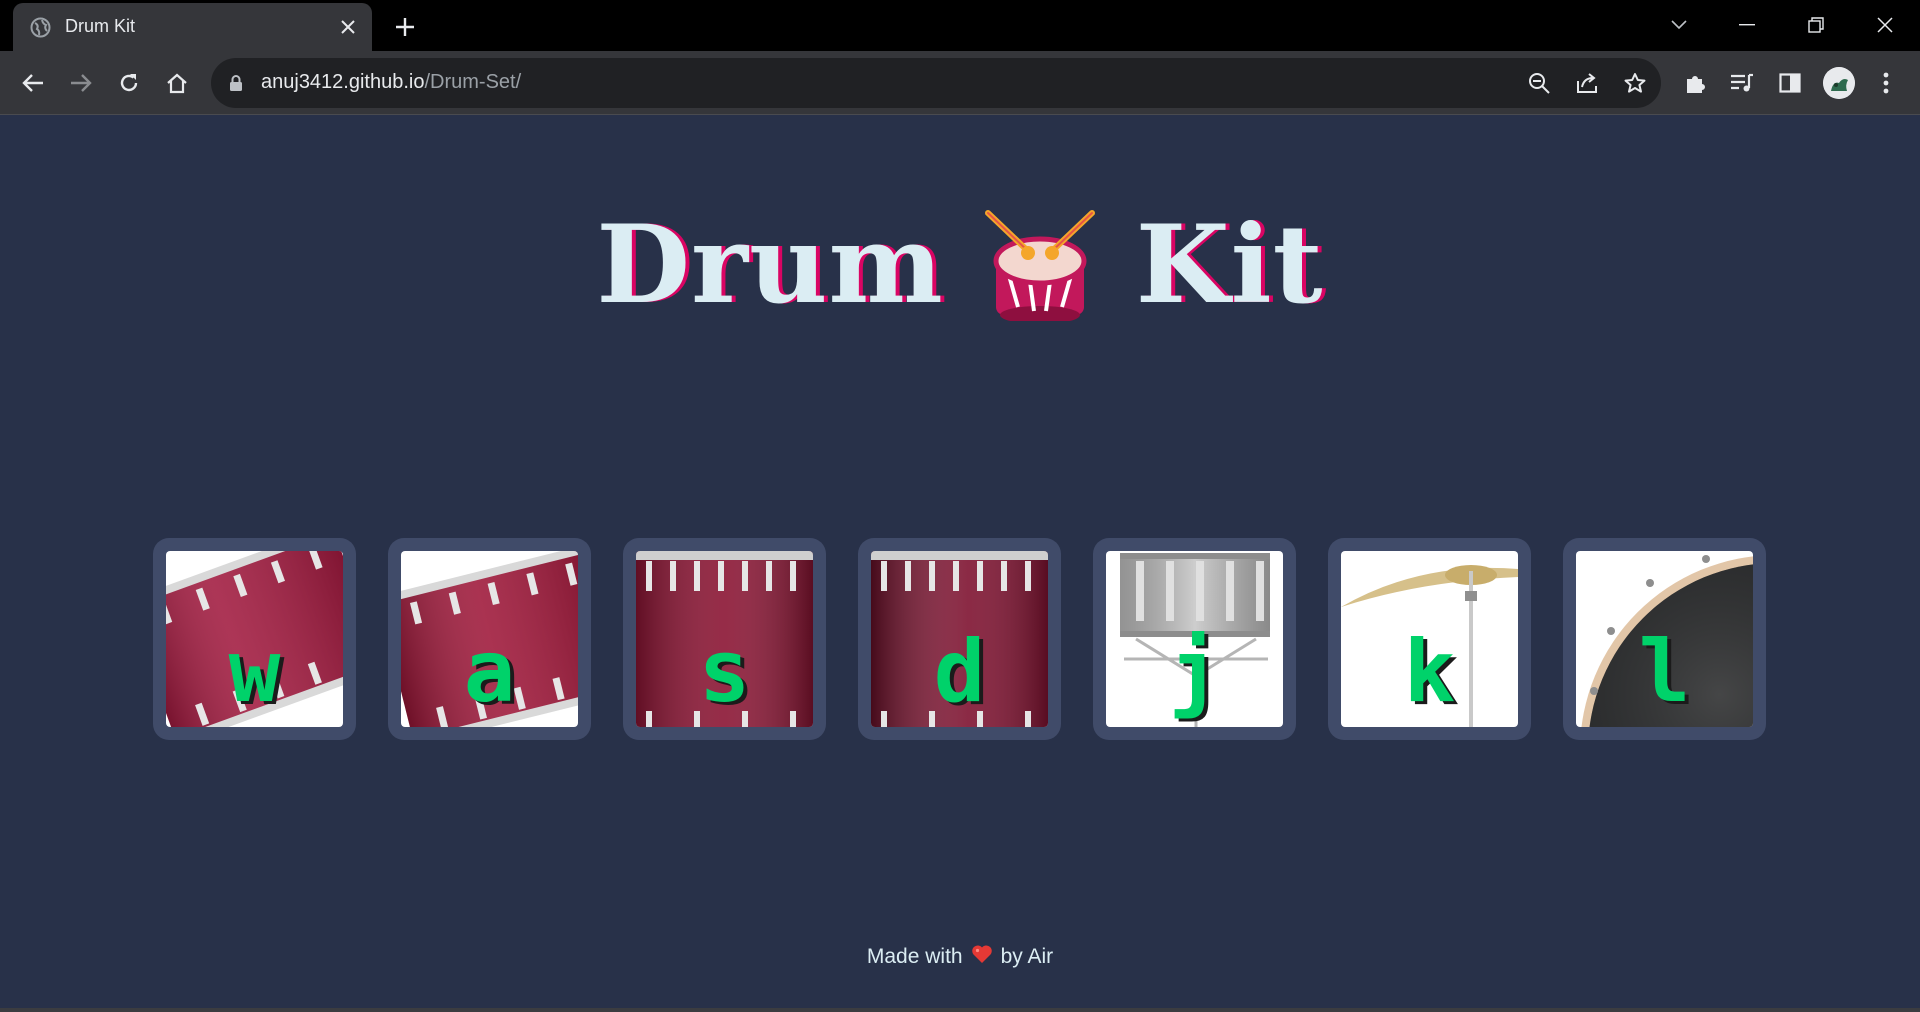 Image resolution: width=1920 pixels, height=1012 pixels. I want to click on new-tab-button, so click(405, 27).